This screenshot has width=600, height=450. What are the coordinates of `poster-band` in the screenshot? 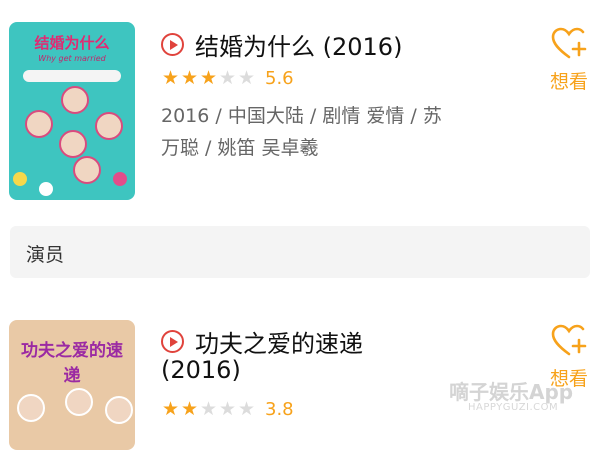 It's located at (72, 76).